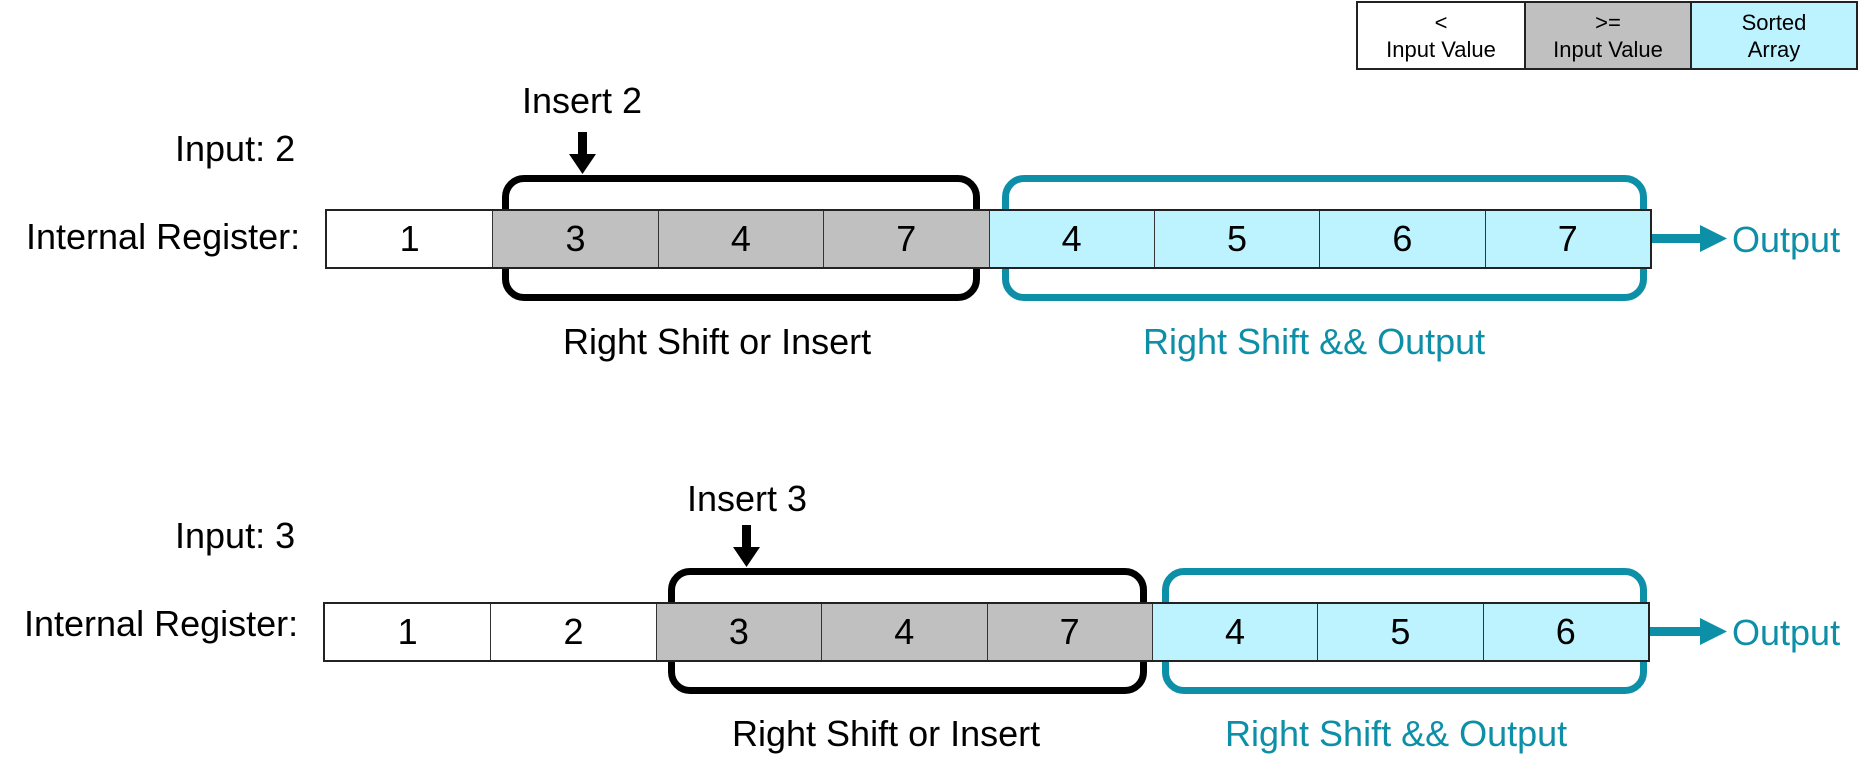 Image resolution: width=1864 pixels, height=779 pixels. I want to click on internal-register-step1: 13474567, so click(988, 239).